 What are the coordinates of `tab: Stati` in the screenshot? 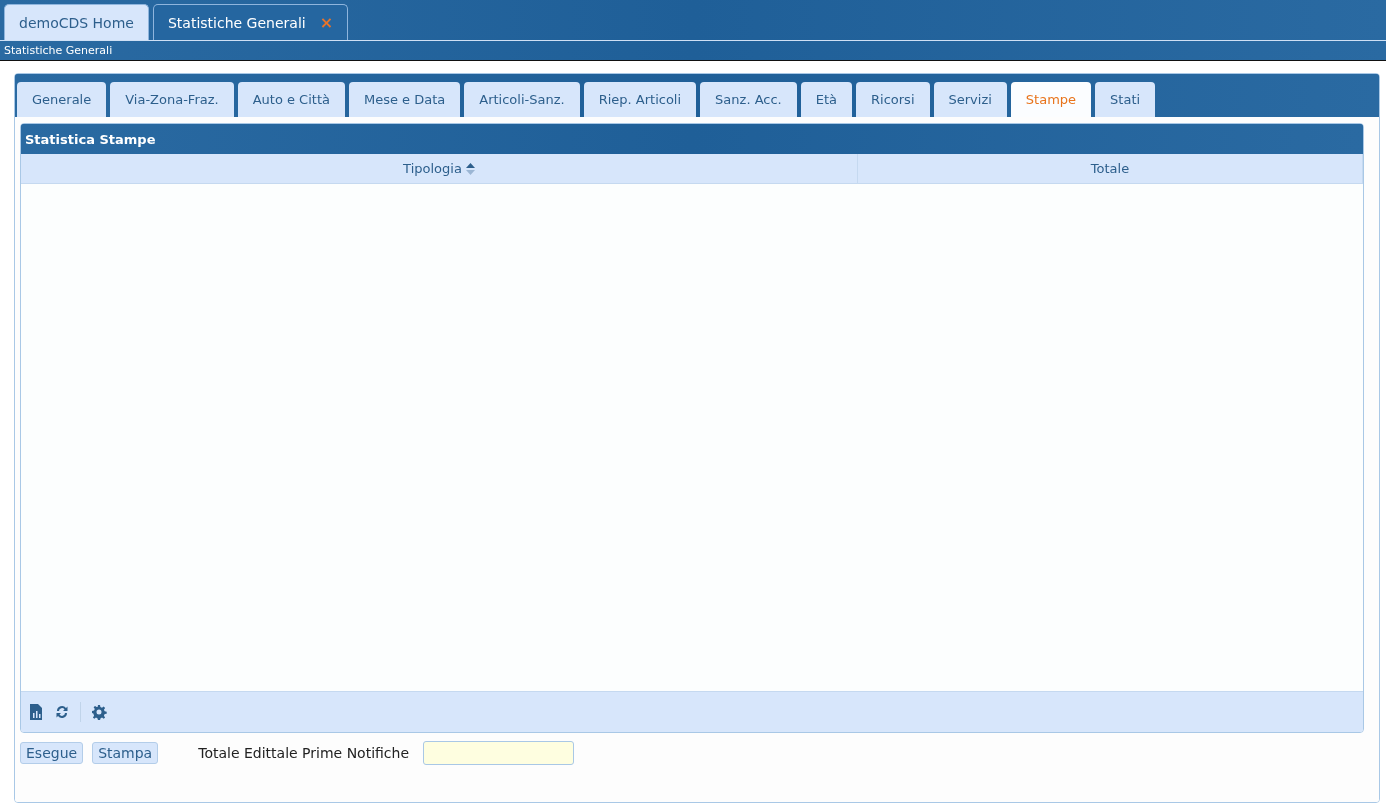 It's located at (1125, 99).